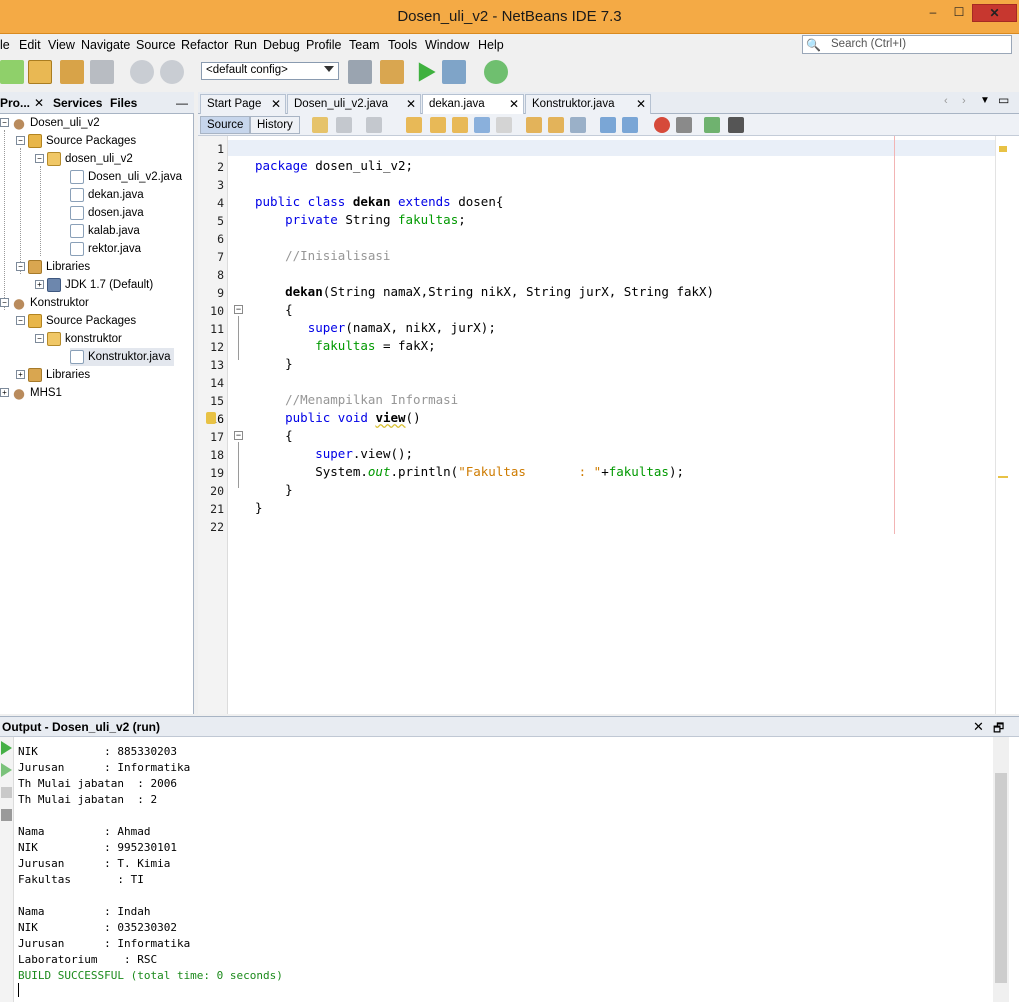  What do you see at coordinates (245, 45) in the screenshot?
I see `menu-run: Run` at bounding box center [245, 45].